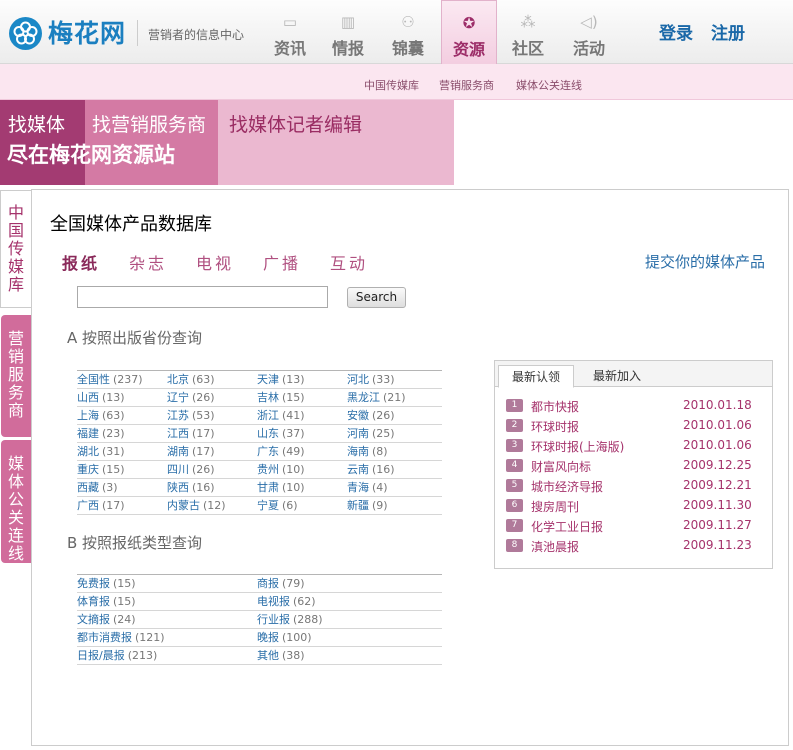 The image size is (793, 750). What do you see at coordinates (178, 487) in the screenshot?
I see `province-name: 陕西` at bounding box center [178, 487].